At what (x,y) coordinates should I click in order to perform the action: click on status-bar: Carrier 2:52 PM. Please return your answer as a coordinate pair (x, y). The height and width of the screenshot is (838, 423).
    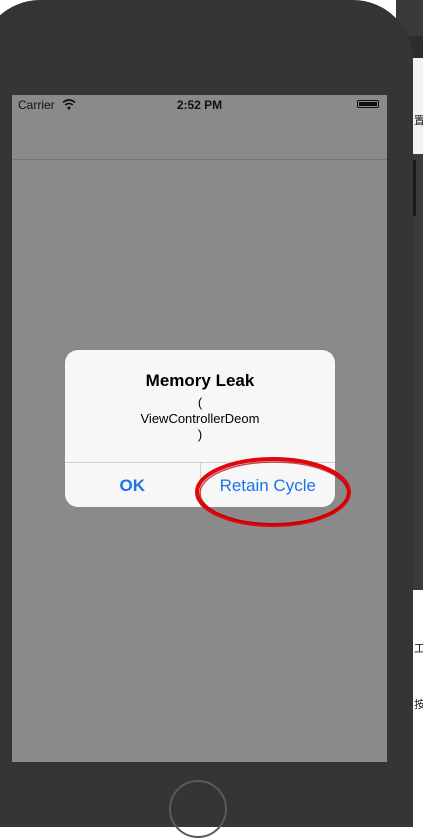
    Looking at the image, I should click on (199, 105).